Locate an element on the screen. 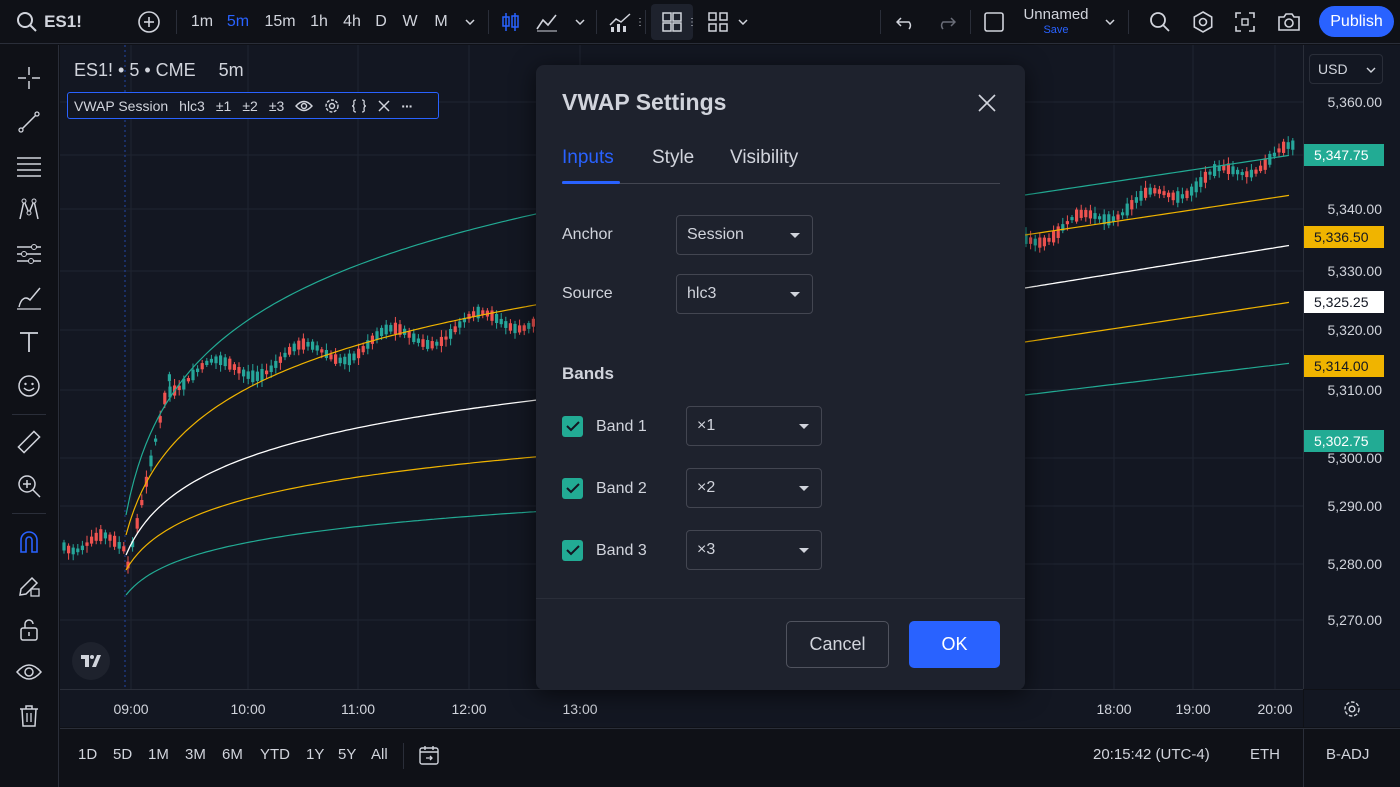 The image size is (1400, 787). range-1y: 1Y is located at coordinates (315, 754).